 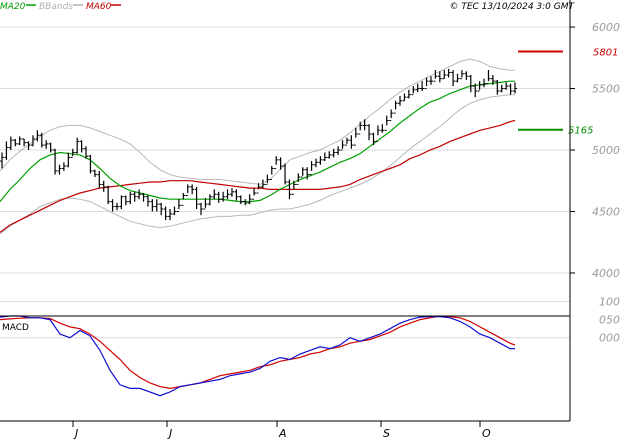 What do you see at coordinates (99, 7) in the screenshot?
I see `legend-ma60-label: MA60` at bounding box center [99, 7].